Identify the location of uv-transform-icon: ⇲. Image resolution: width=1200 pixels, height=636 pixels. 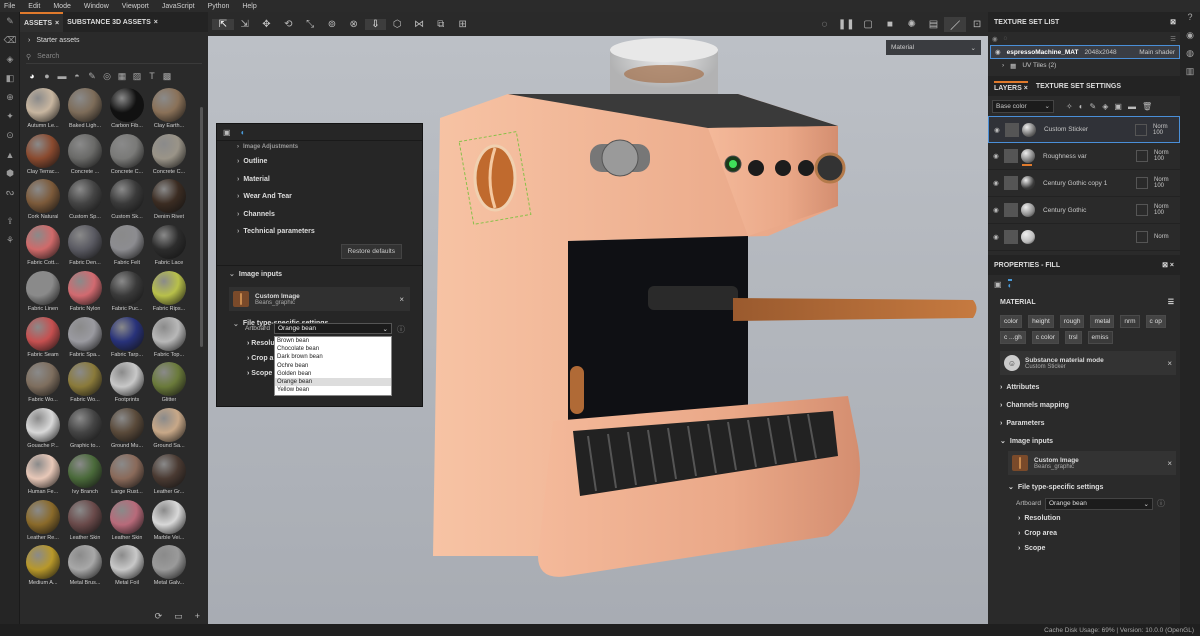
(245, 24).